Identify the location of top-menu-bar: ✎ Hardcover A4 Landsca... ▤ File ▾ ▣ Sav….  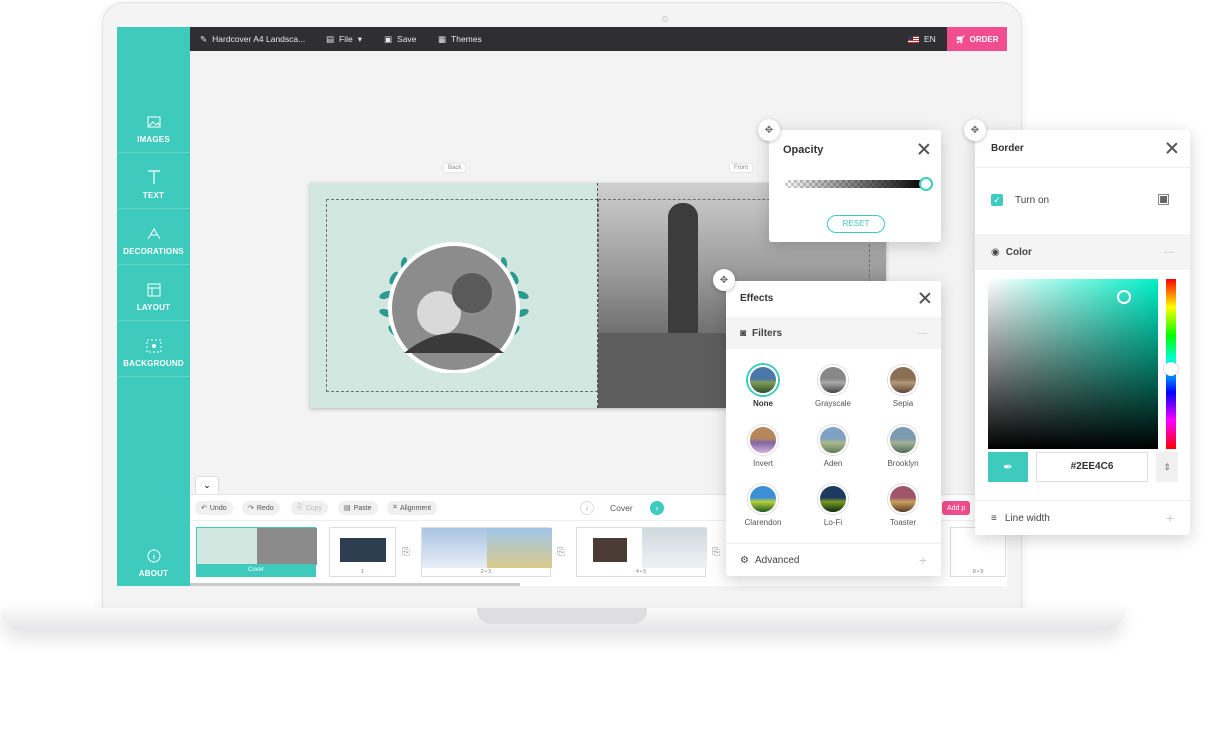
(598, 39).